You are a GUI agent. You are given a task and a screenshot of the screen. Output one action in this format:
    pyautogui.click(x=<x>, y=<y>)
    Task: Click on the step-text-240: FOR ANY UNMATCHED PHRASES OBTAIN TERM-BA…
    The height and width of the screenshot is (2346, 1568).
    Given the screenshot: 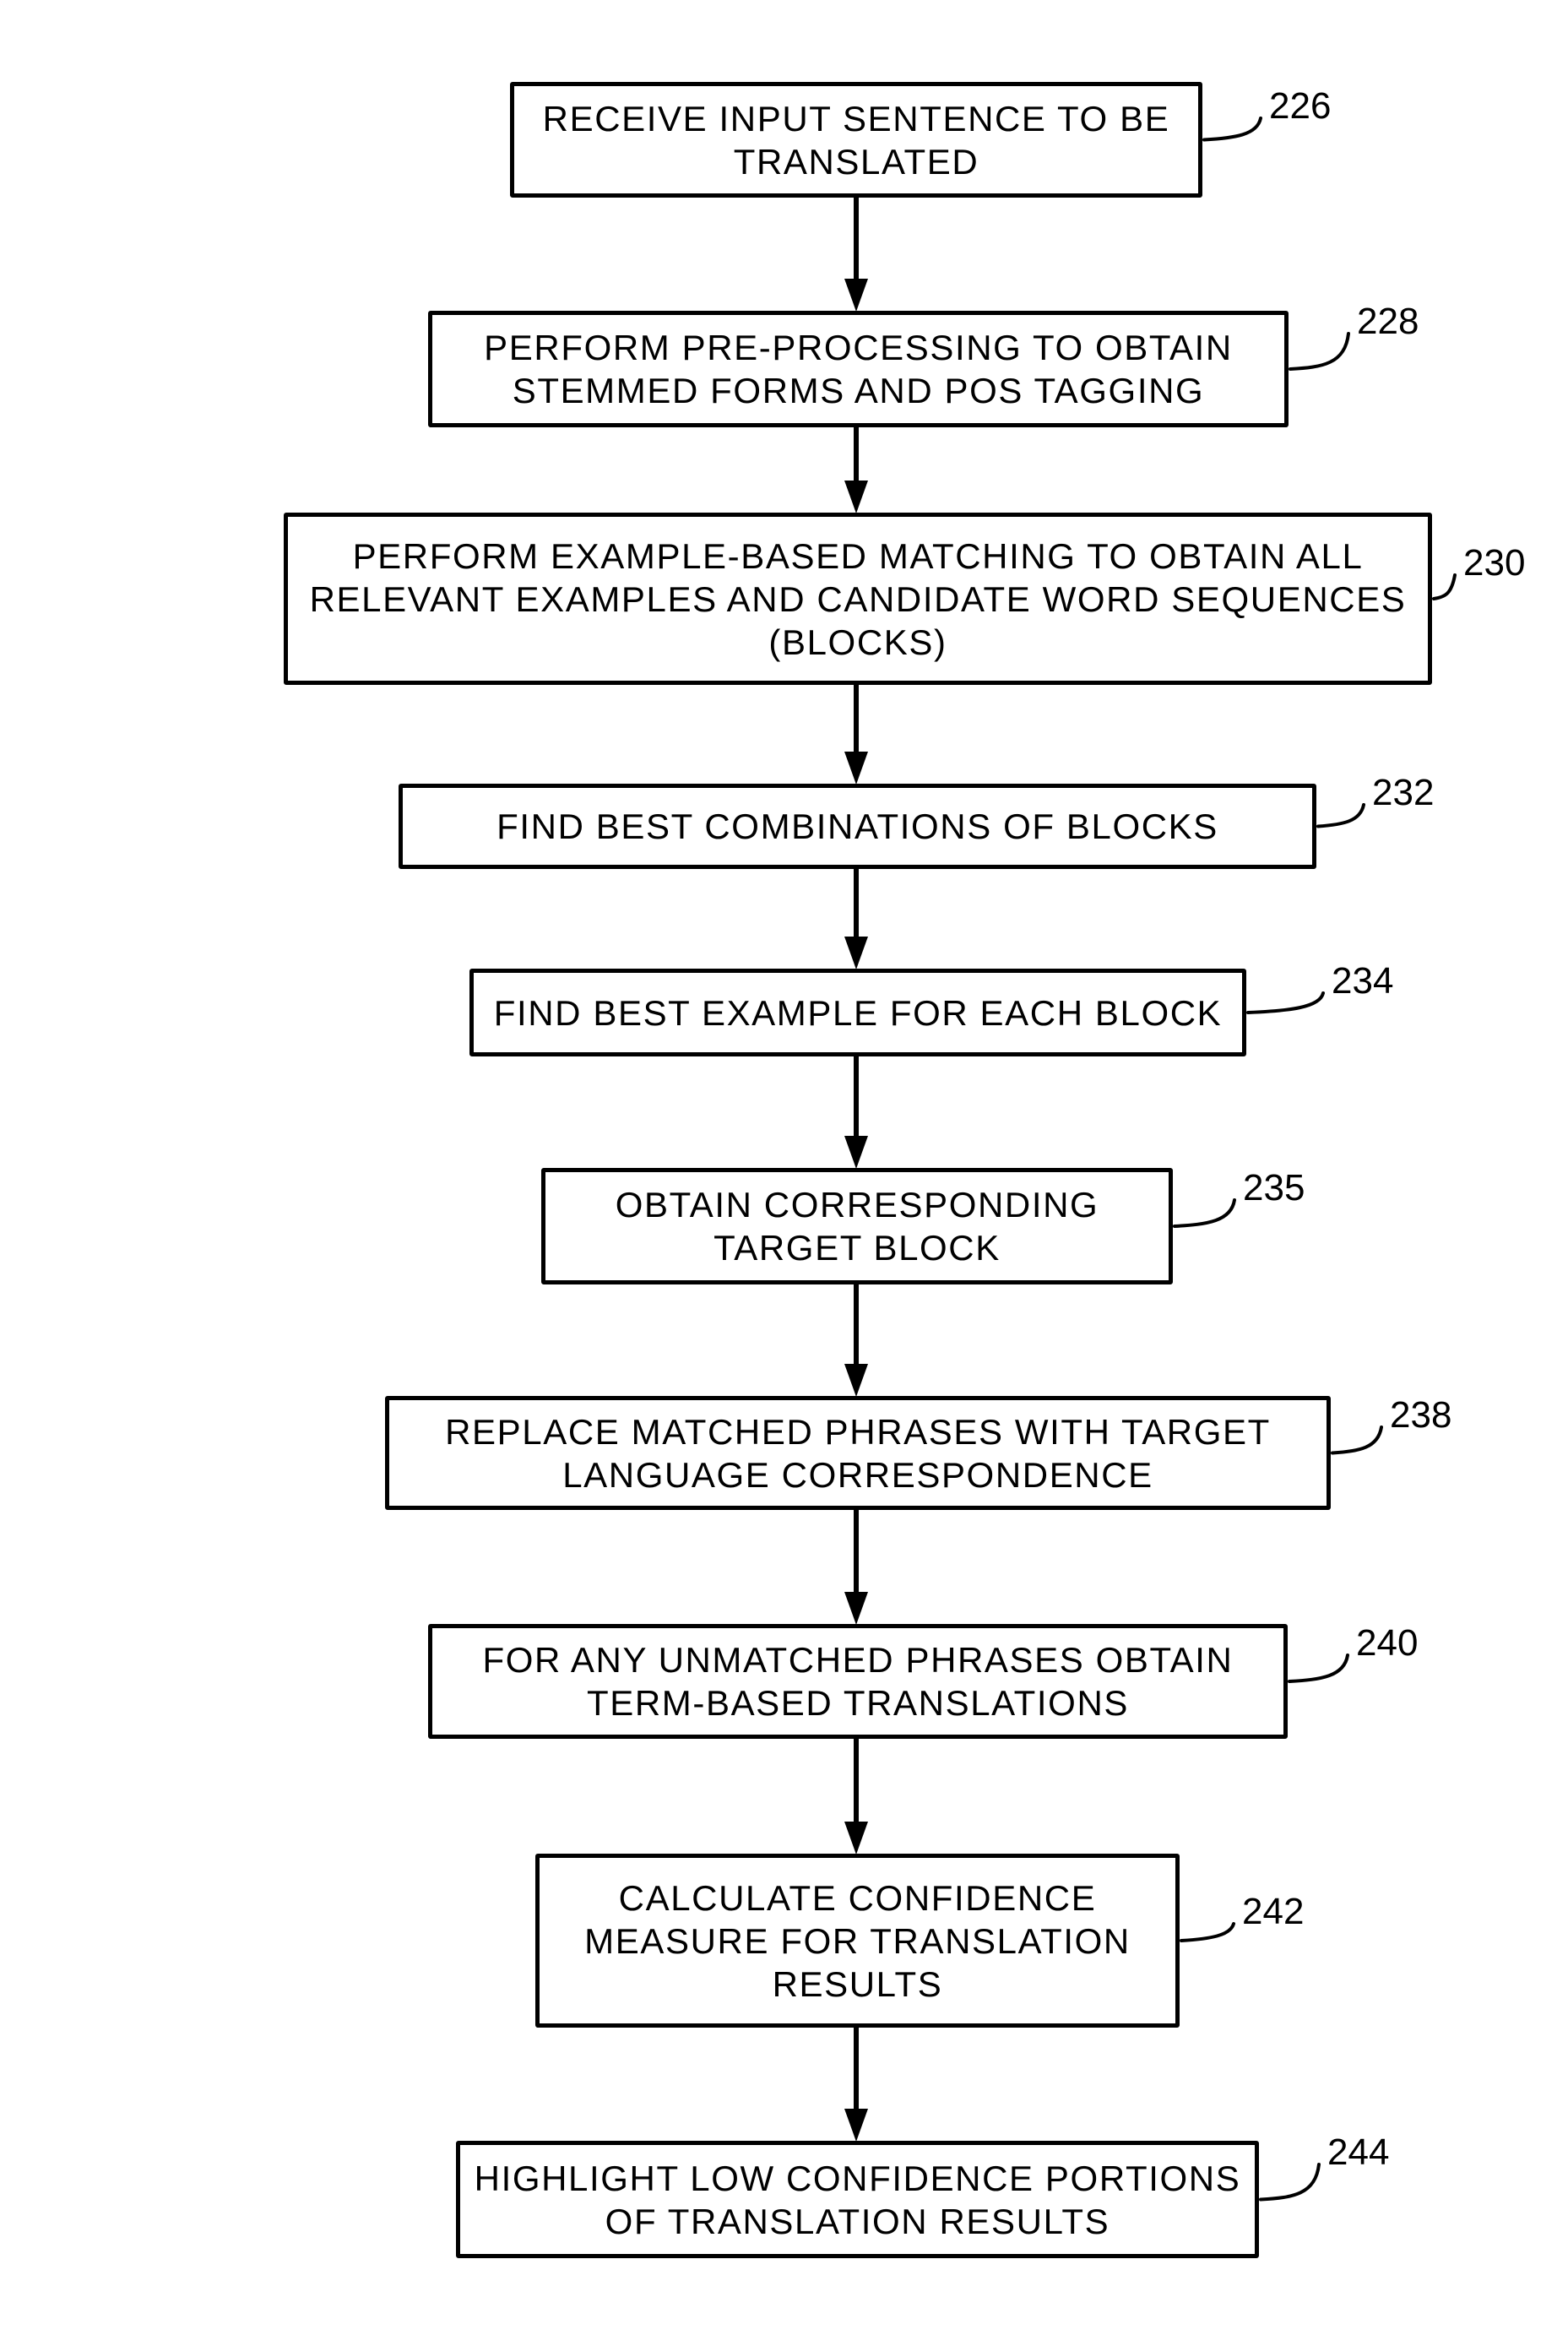 What is the action you would take?
    pyautogui.click(x=858, y=1681)
    